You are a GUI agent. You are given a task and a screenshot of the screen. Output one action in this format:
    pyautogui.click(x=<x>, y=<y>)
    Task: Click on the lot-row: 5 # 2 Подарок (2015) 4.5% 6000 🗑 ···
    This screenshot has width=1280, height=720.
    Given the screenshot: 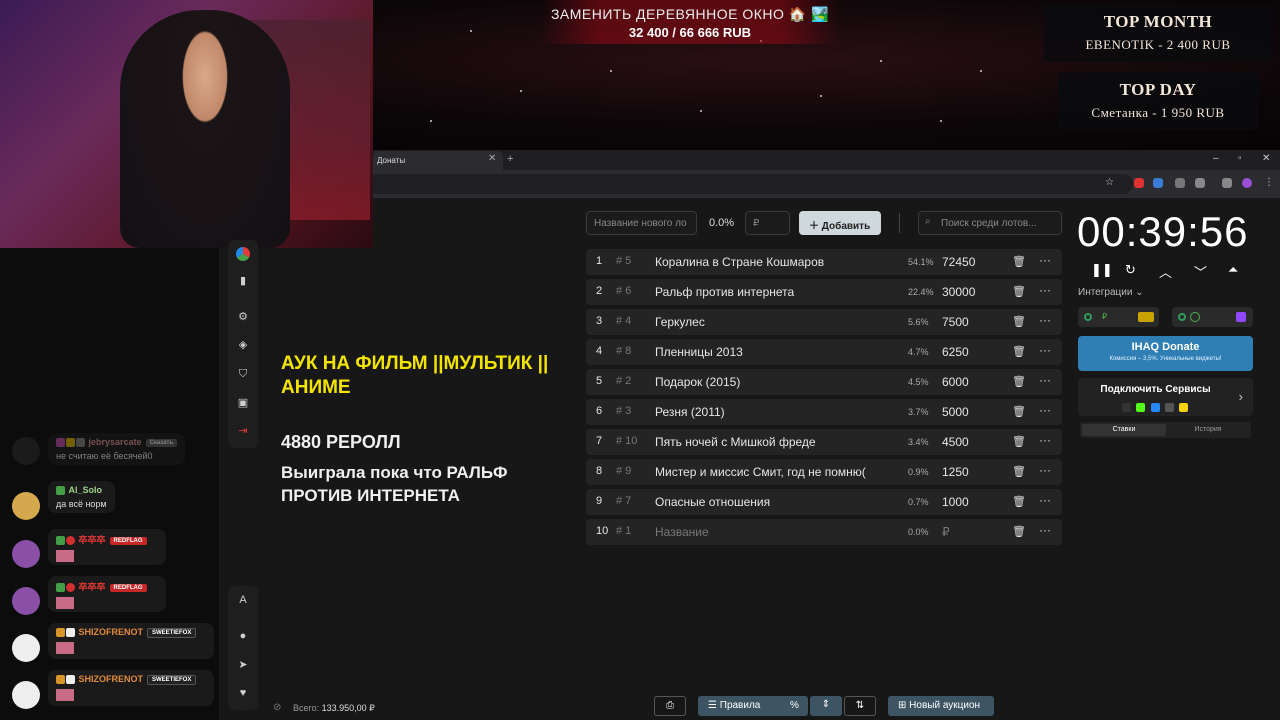 What is the action you would take?
    pyautogui.click(x=824, y=382)
    